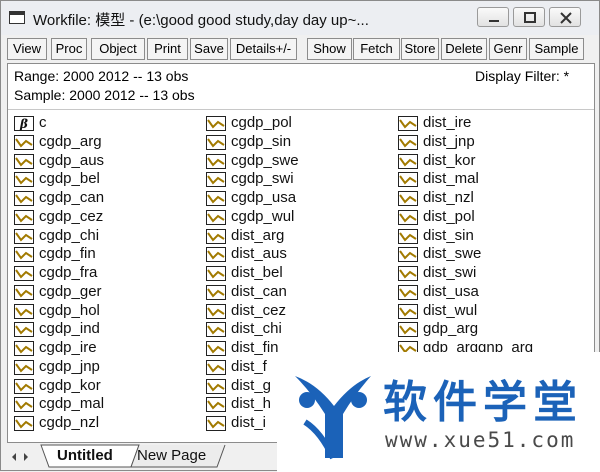 This screenshot has height=472, width=600. I want to click on item-label: cgdp_usa, so click(264, 197).